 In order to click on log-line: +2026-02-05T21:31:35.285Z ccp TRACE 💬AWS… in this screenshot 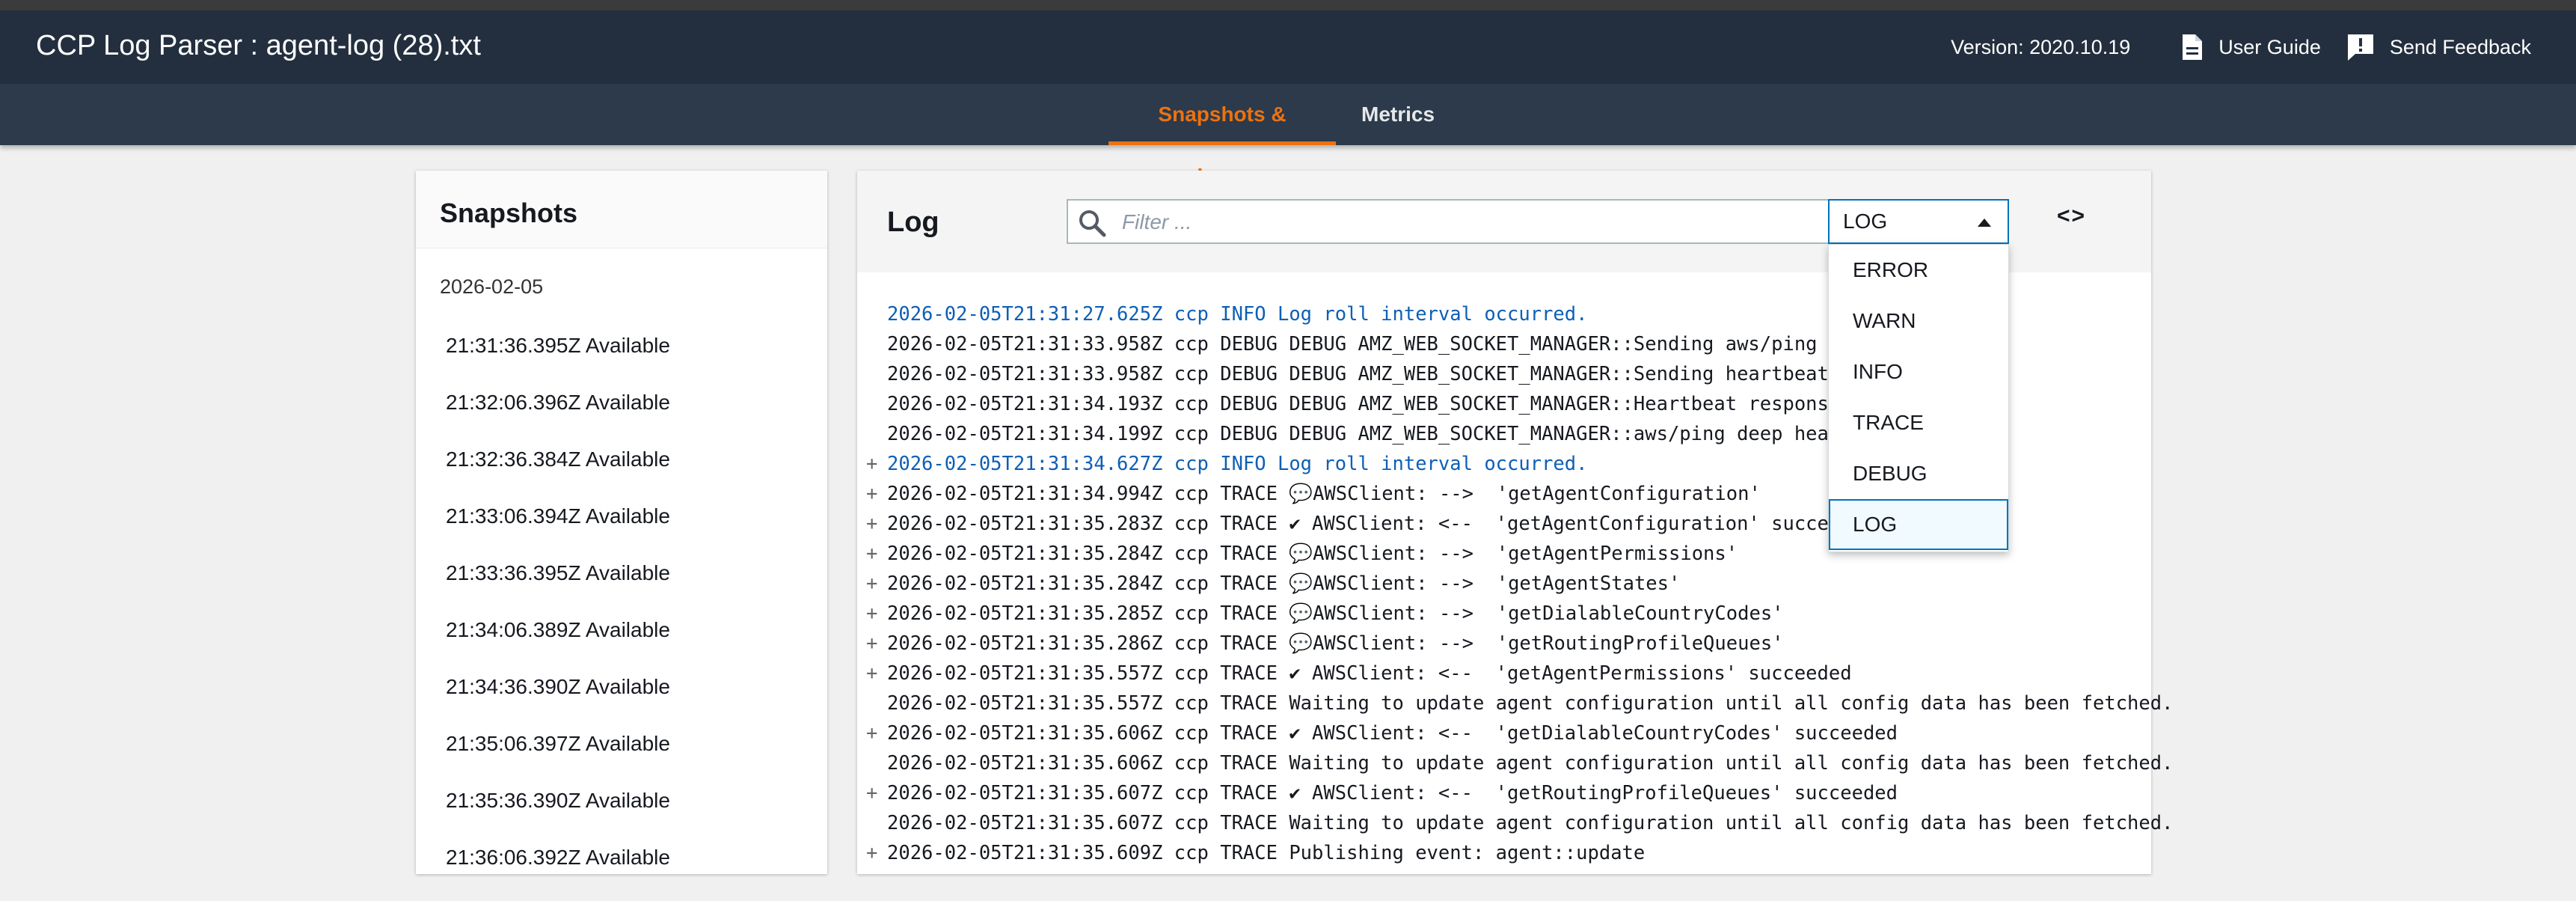, I will do `click(1504, 614)`.